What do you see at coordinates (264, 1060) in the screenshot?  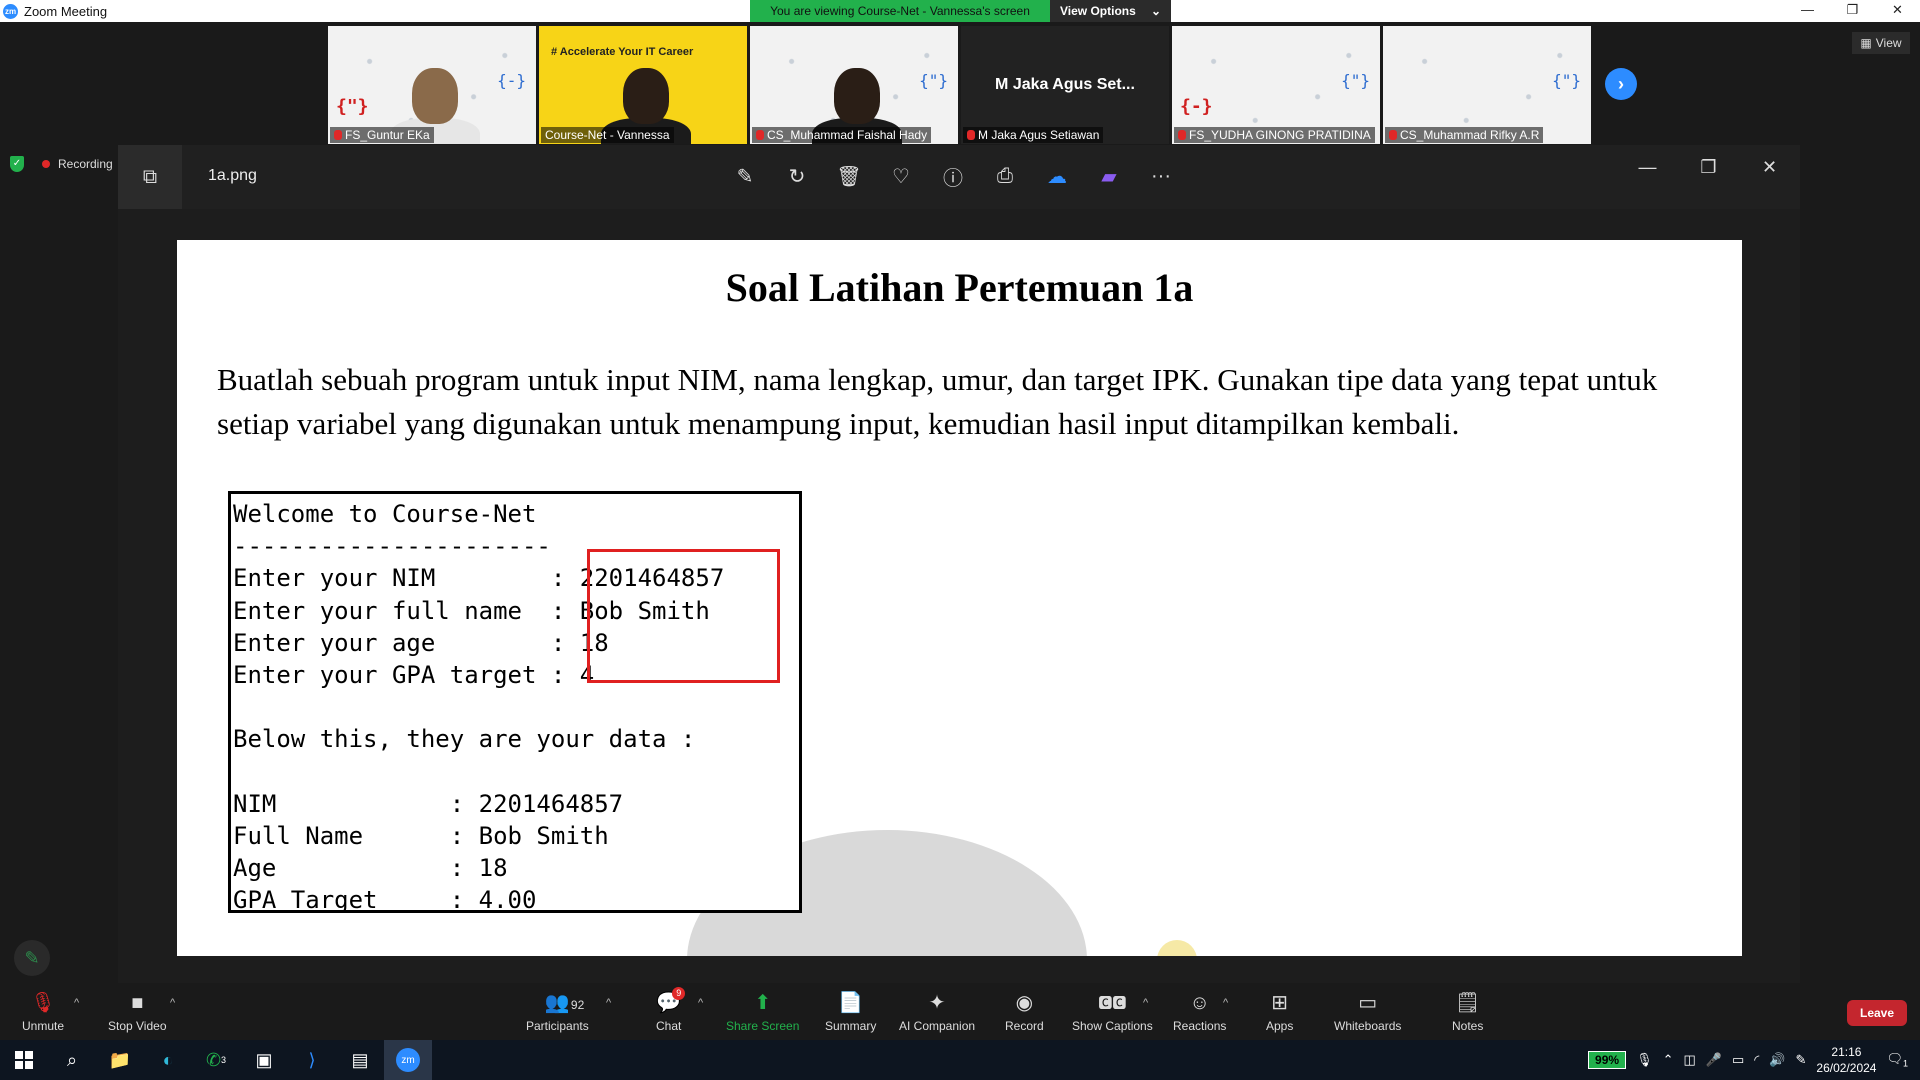 I see `app-icon: ▣` at bounding box center [264, 1060].